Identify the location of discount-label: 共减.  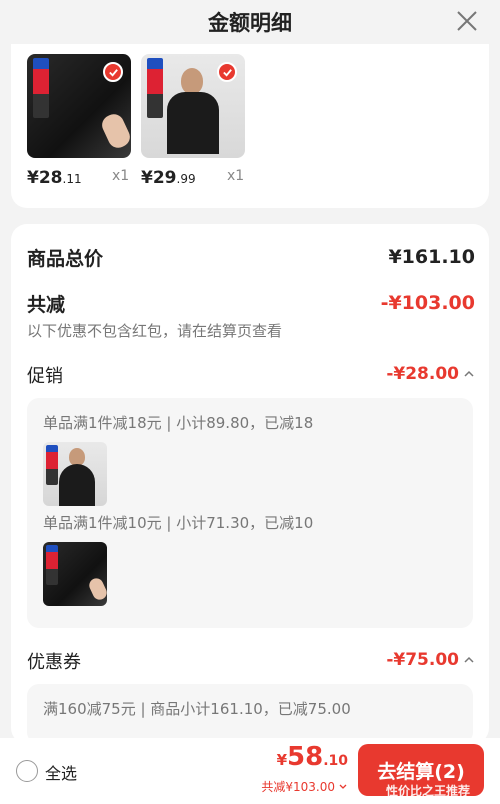
(46, 305).